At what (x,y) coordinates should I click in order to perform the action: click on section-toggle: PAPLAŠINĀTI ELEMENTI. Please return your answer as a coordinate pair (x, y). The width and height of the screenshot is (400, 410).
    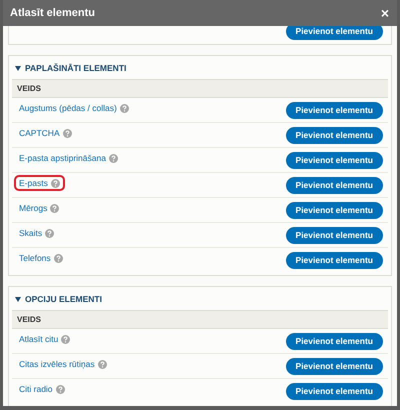
    Looking at the image, I should click on (71, 67).